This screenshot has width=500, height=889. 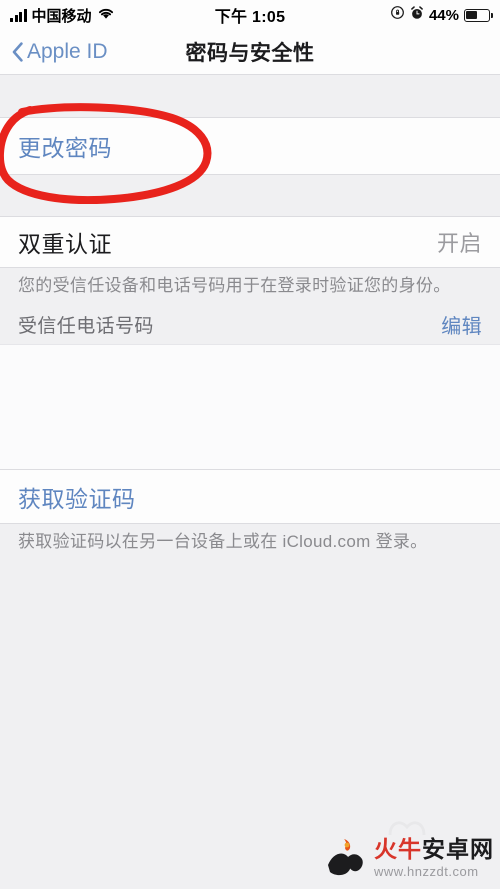 I want to click on change-password-label: 更改密码, so click(x=65, y=148).